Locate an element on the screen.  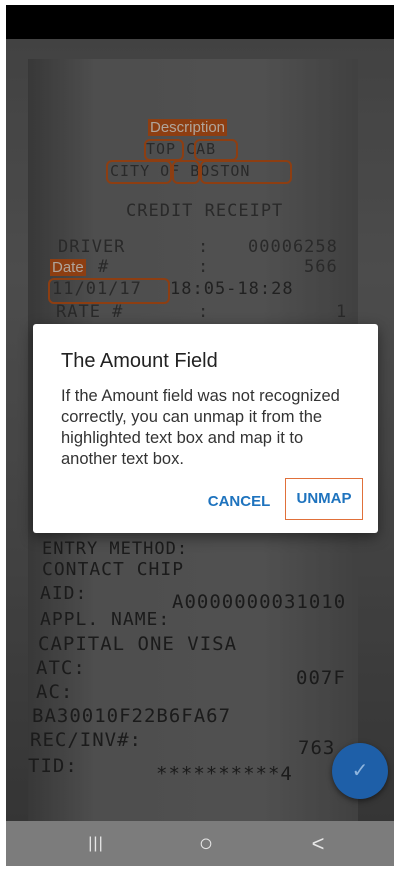
home-icon: ○ is located at coordinates (206, 843).